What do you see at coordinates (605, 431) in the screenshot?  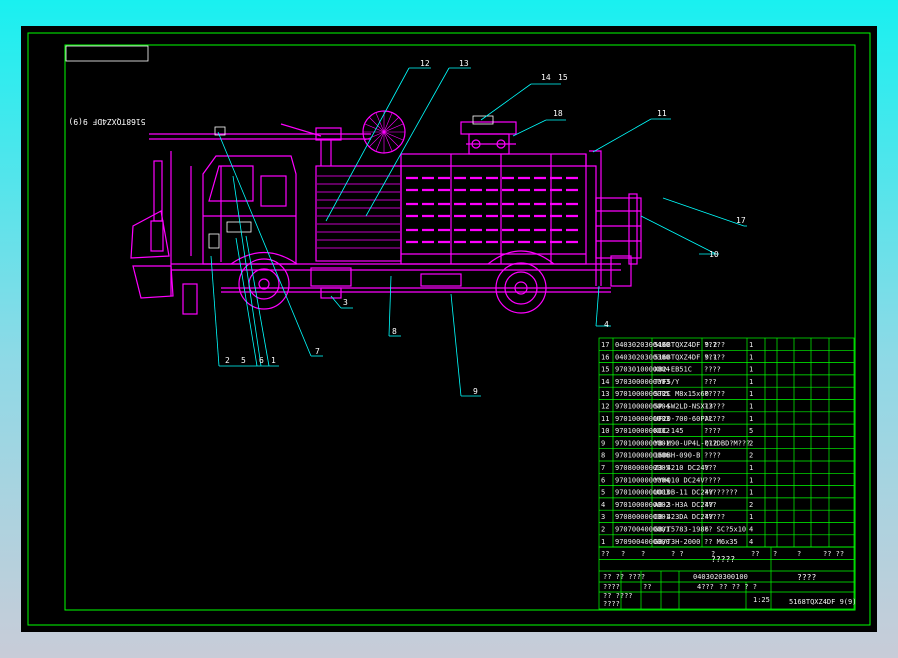 I see `table-cell: 10` at bounding box center [605, 431].